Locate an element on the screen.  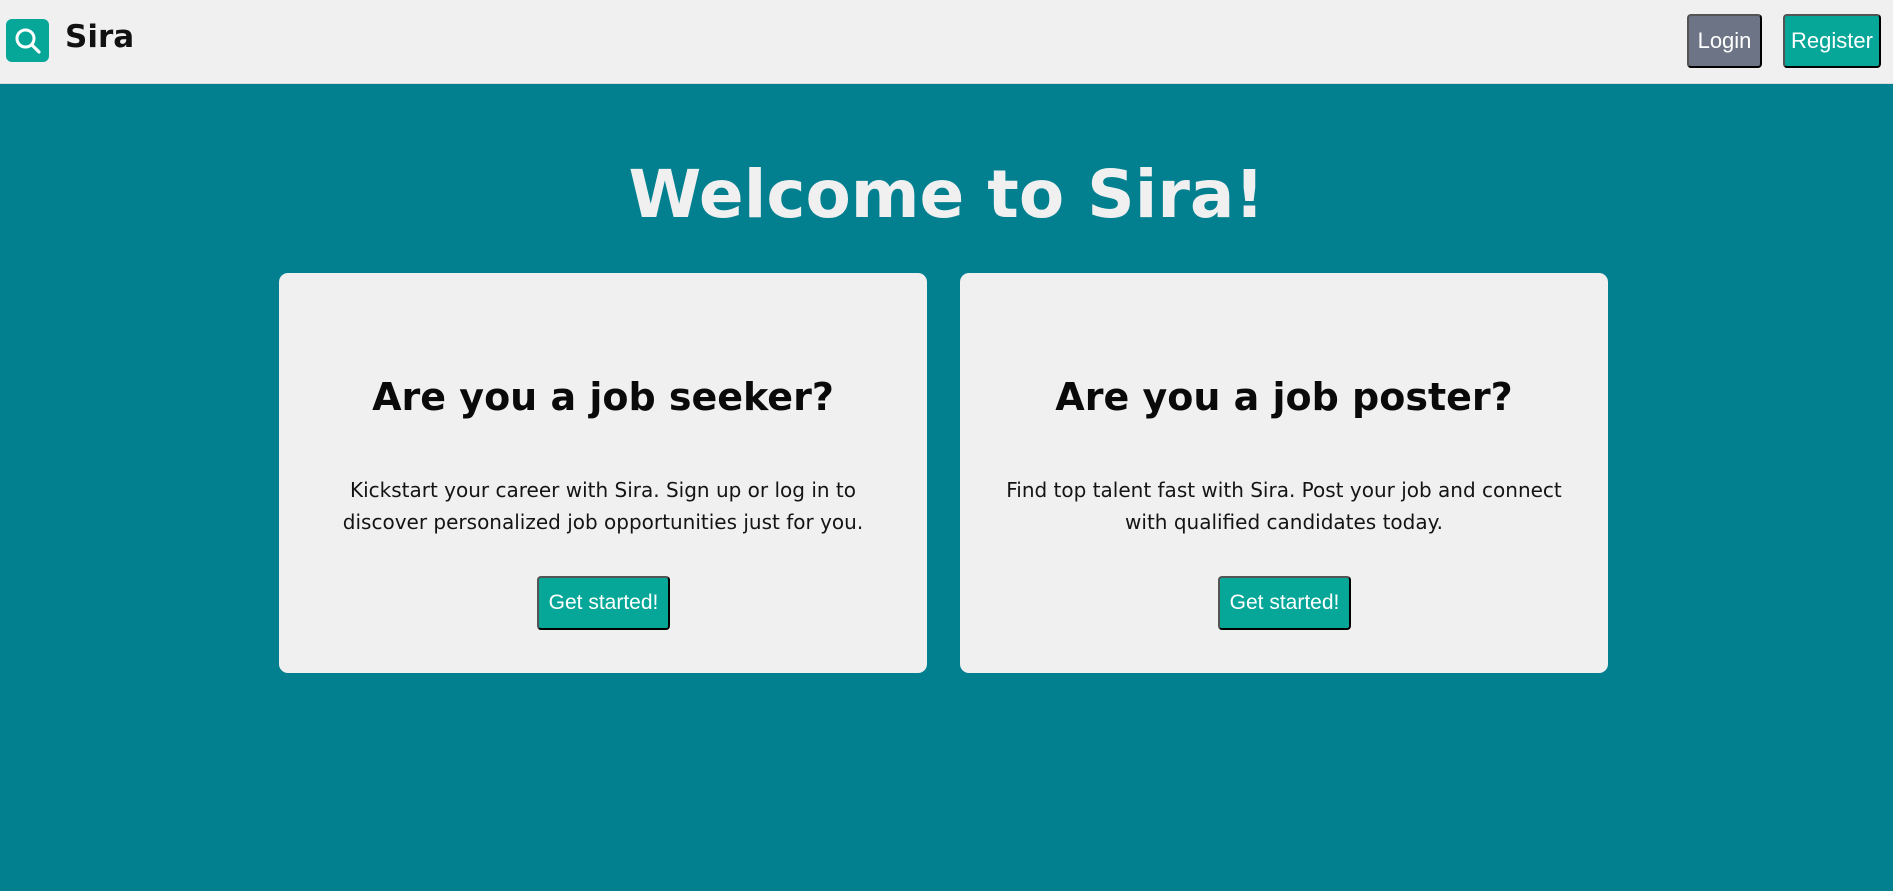
job-seeker-get-started-button: Get started! is located at coordinates (603, 603).